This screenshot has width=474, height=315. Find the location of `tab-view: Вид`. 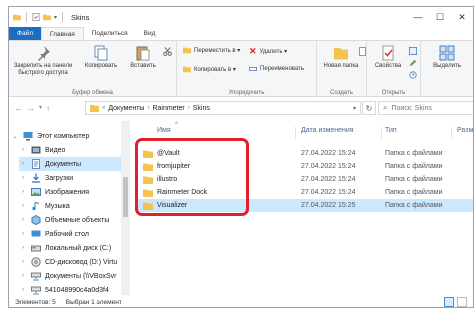

tab-view: Вид is located at coordinates (150, 33).